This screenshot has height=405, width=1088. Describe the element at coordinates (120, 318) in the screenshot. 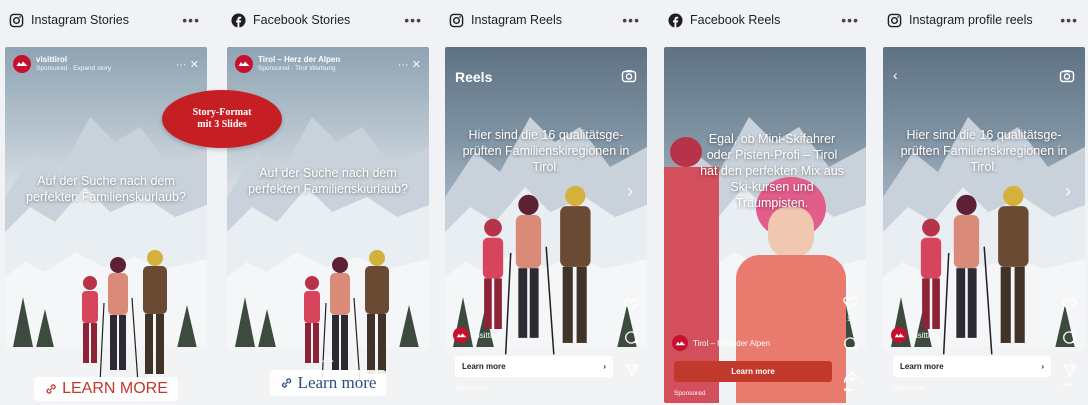

I see `skiers-image` at that location.